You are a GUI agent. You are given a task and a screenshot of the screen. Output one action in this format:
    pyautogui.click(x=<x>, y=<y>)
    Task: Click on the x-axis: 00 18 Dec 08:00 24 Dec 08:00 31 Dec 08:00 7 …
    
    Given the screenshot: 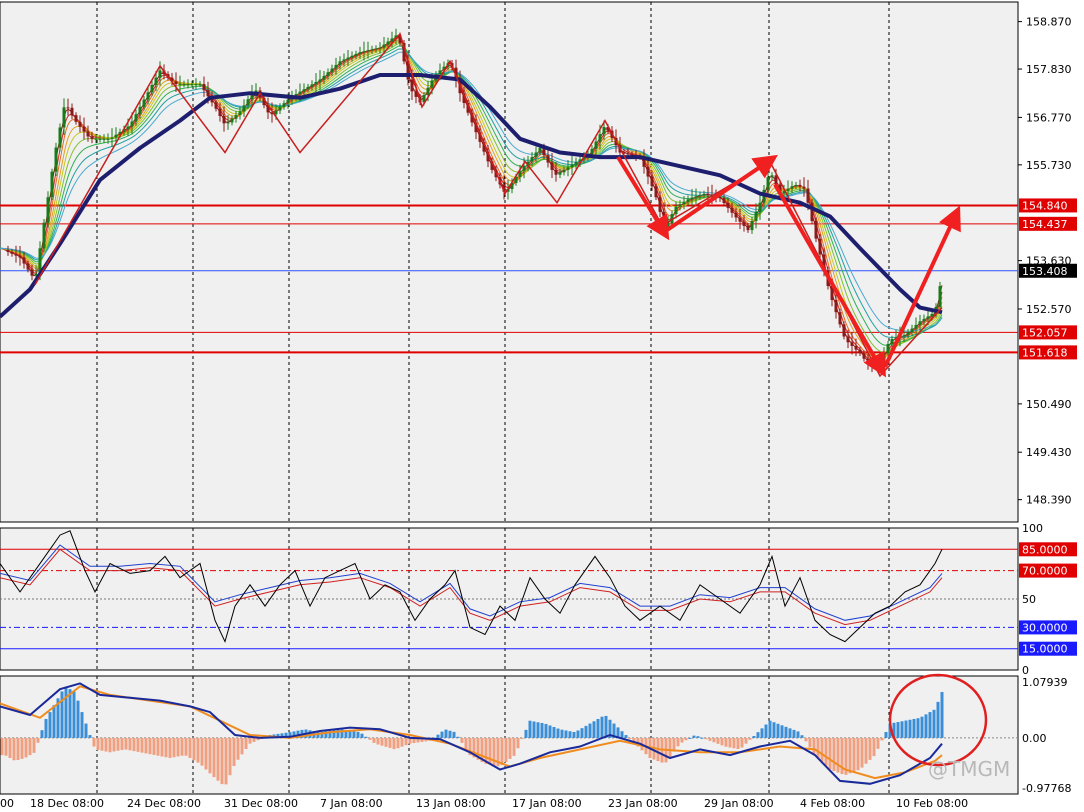 What is the action you would take?
    pyautogui.click(x=484, y=803)
    